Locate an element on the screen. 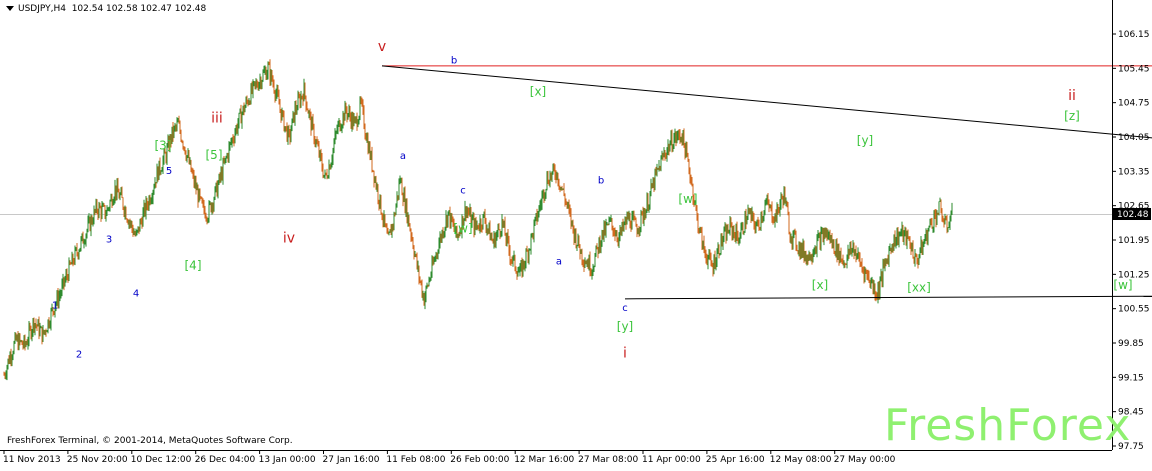 This screenshot has width=1152, height=471. current-price-label: 102.48 is located at coordinates (1133, 215).